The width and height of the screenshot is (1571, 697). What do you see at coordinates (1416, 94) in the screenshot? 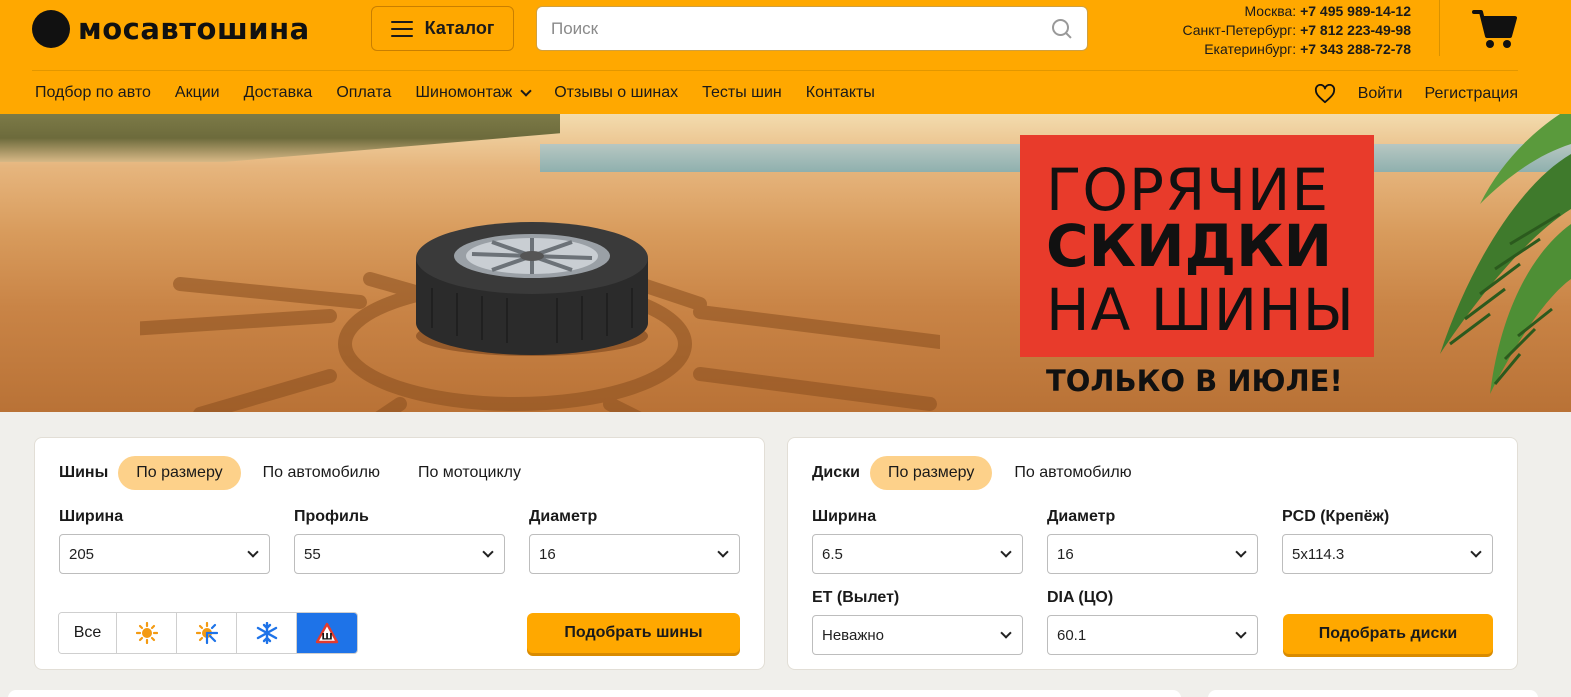
I see `user-nav: Войти Регистрация` at bounding box center [1416, 94].